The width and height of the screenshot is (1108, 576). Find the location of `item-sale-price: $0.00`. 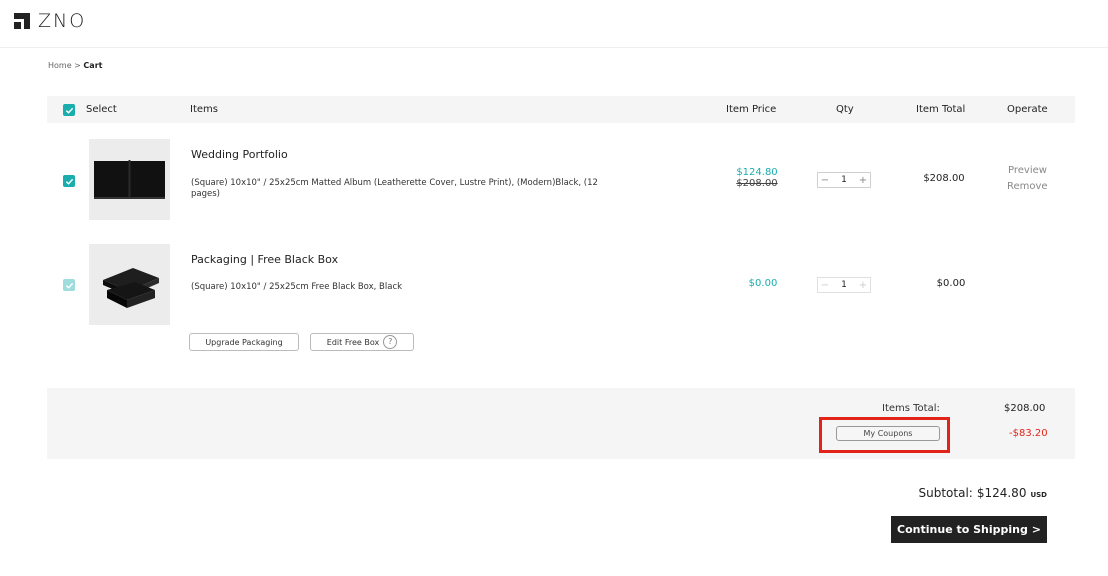

item-sale-price: $0.00 is located at coordinates (763, 283).